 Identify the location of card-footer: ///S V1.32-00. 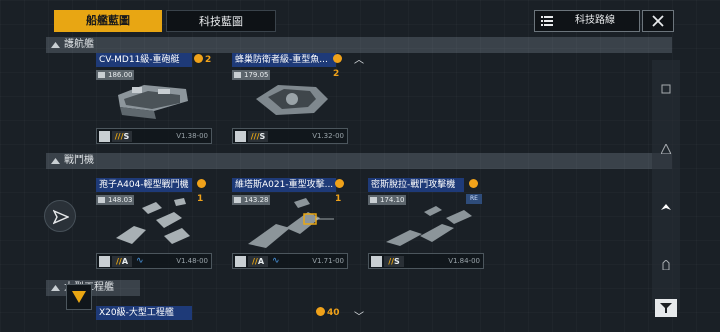
(290, 136).